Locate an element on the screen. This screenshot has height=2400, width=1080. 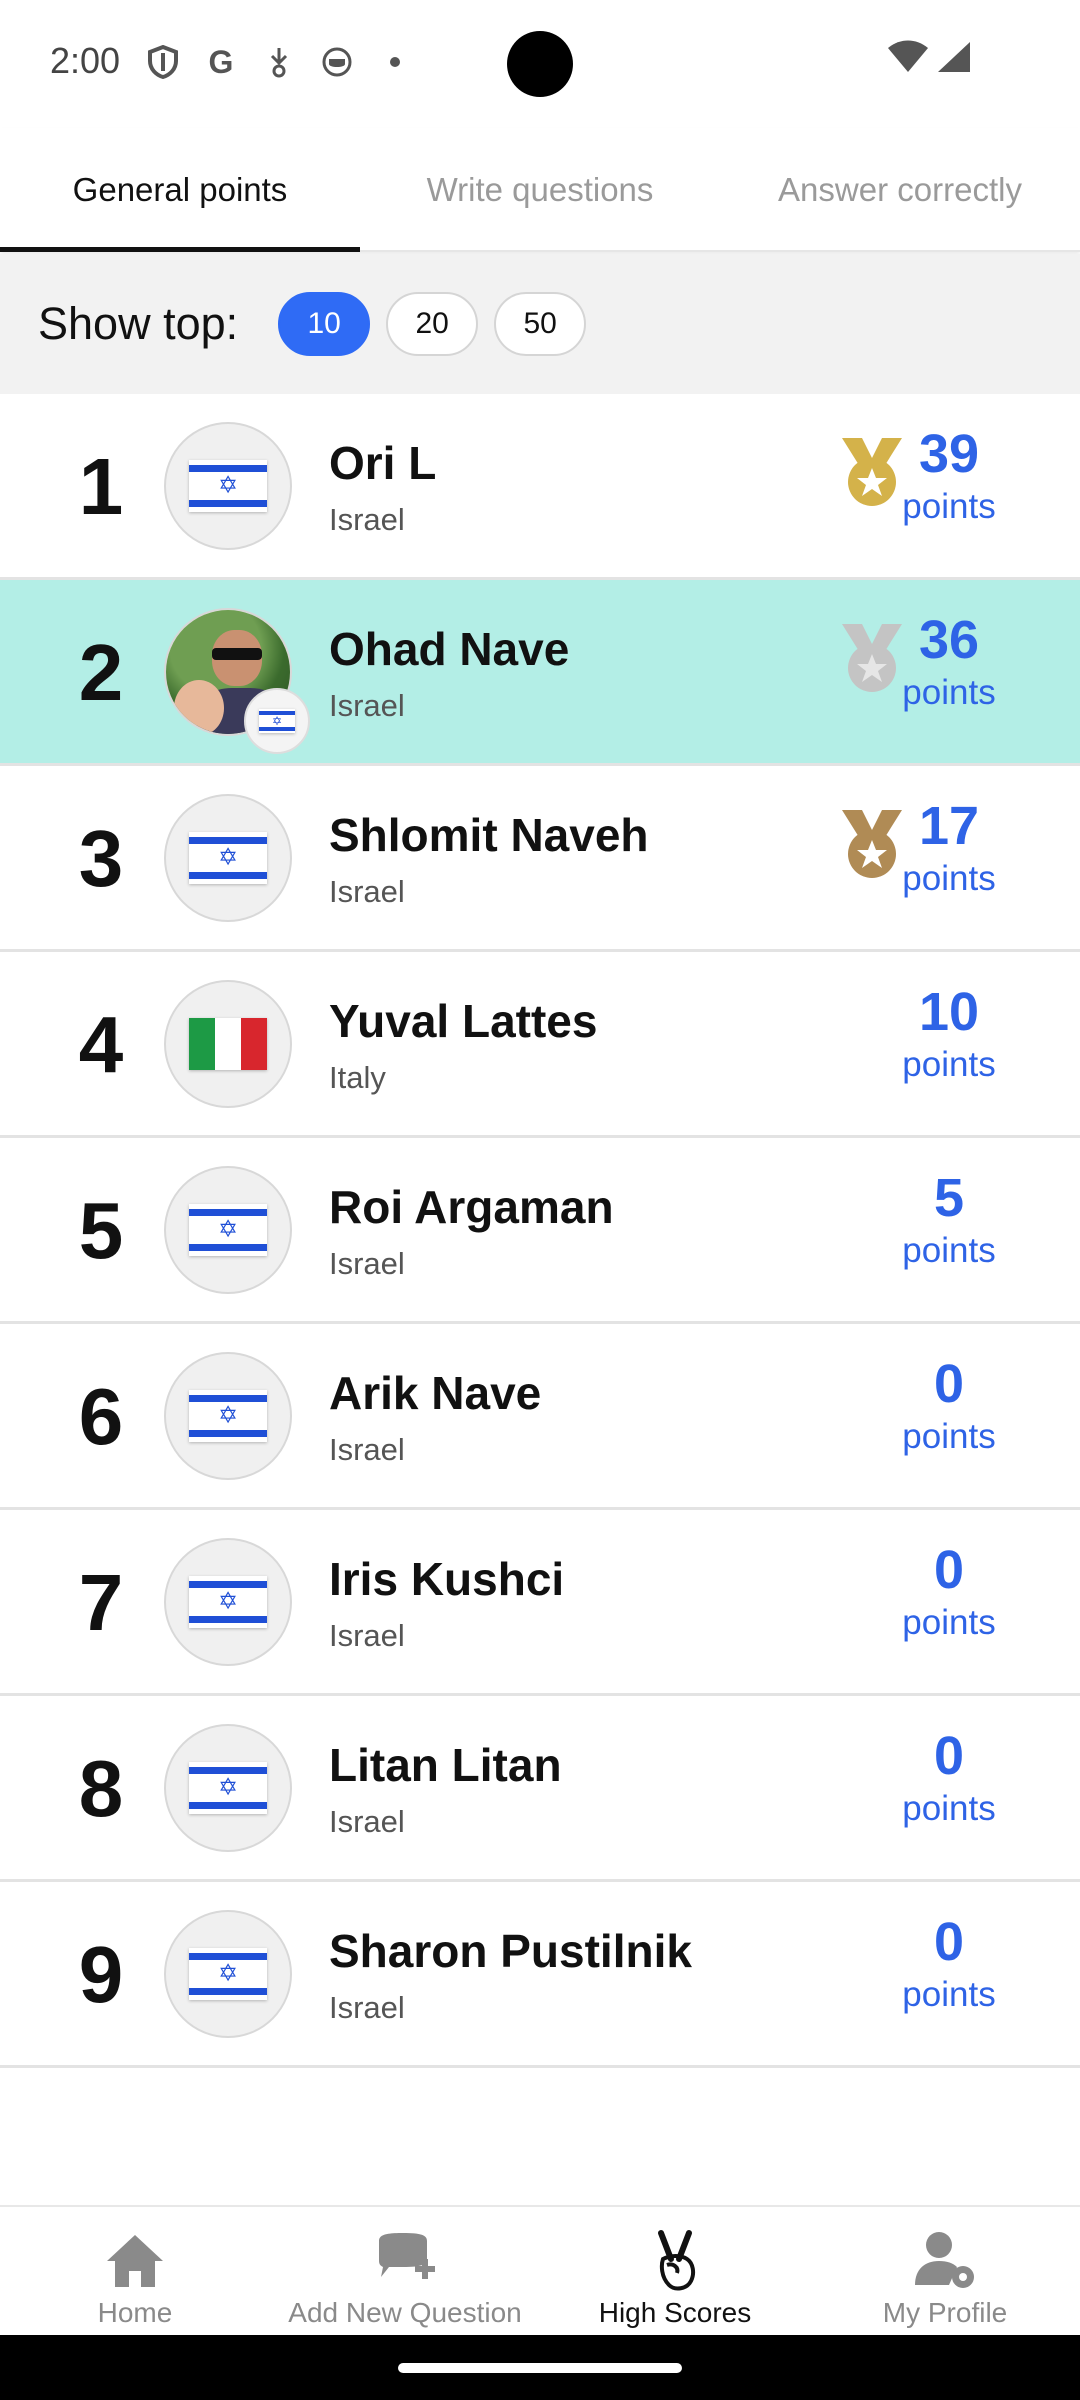
score-row: 9 ✡ Sharon Pustilnik Israel 0 points is located at coordinates (540, 1975).